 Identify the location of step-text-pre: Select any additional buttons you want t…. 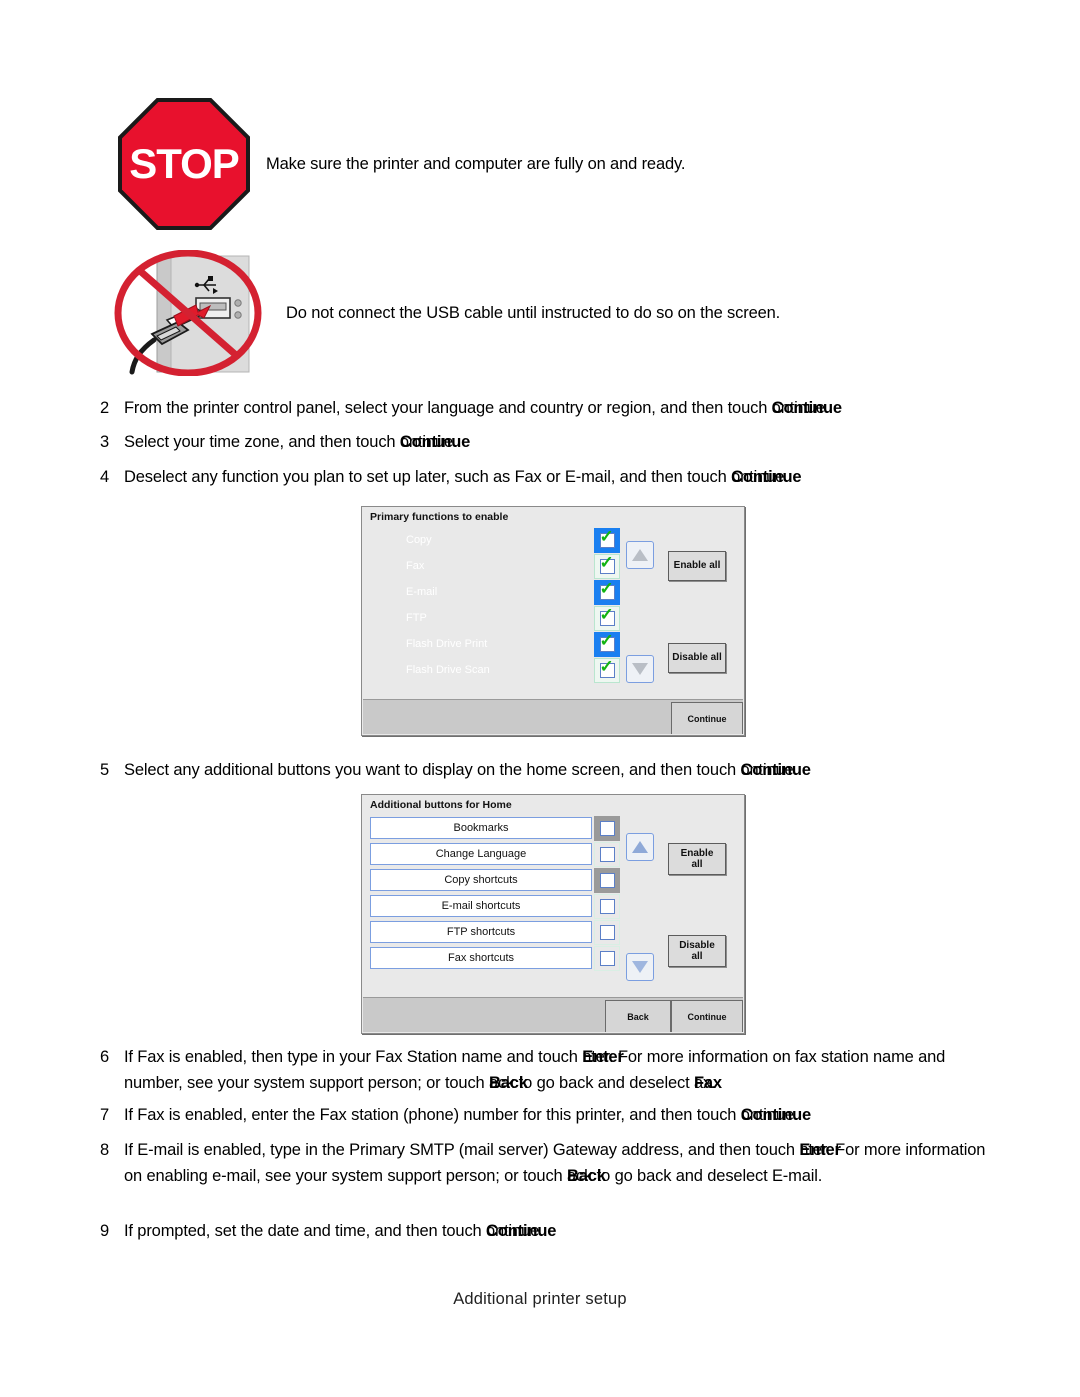
(432, 770).